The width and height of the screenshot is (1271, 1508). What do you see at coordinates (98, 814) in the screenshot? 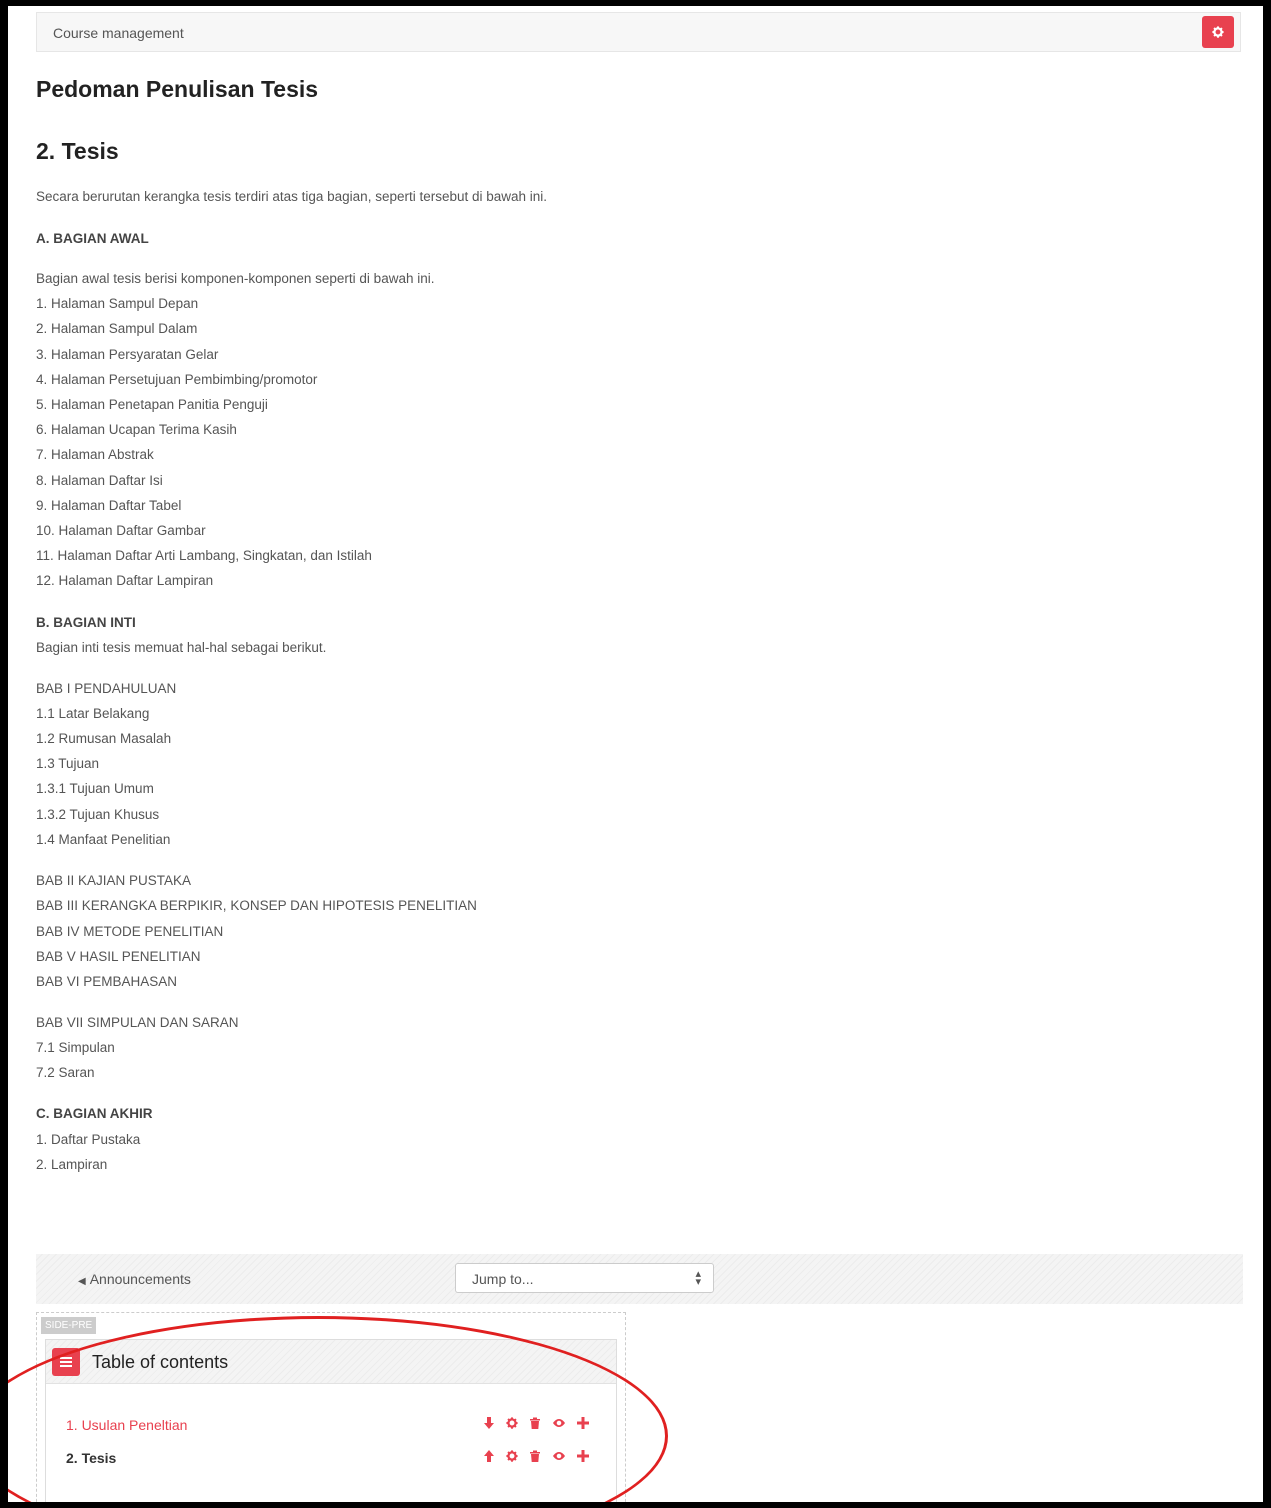
I see `list-item: 1.3.2 Tujuan Khusus` at bounding box center [98, 814].